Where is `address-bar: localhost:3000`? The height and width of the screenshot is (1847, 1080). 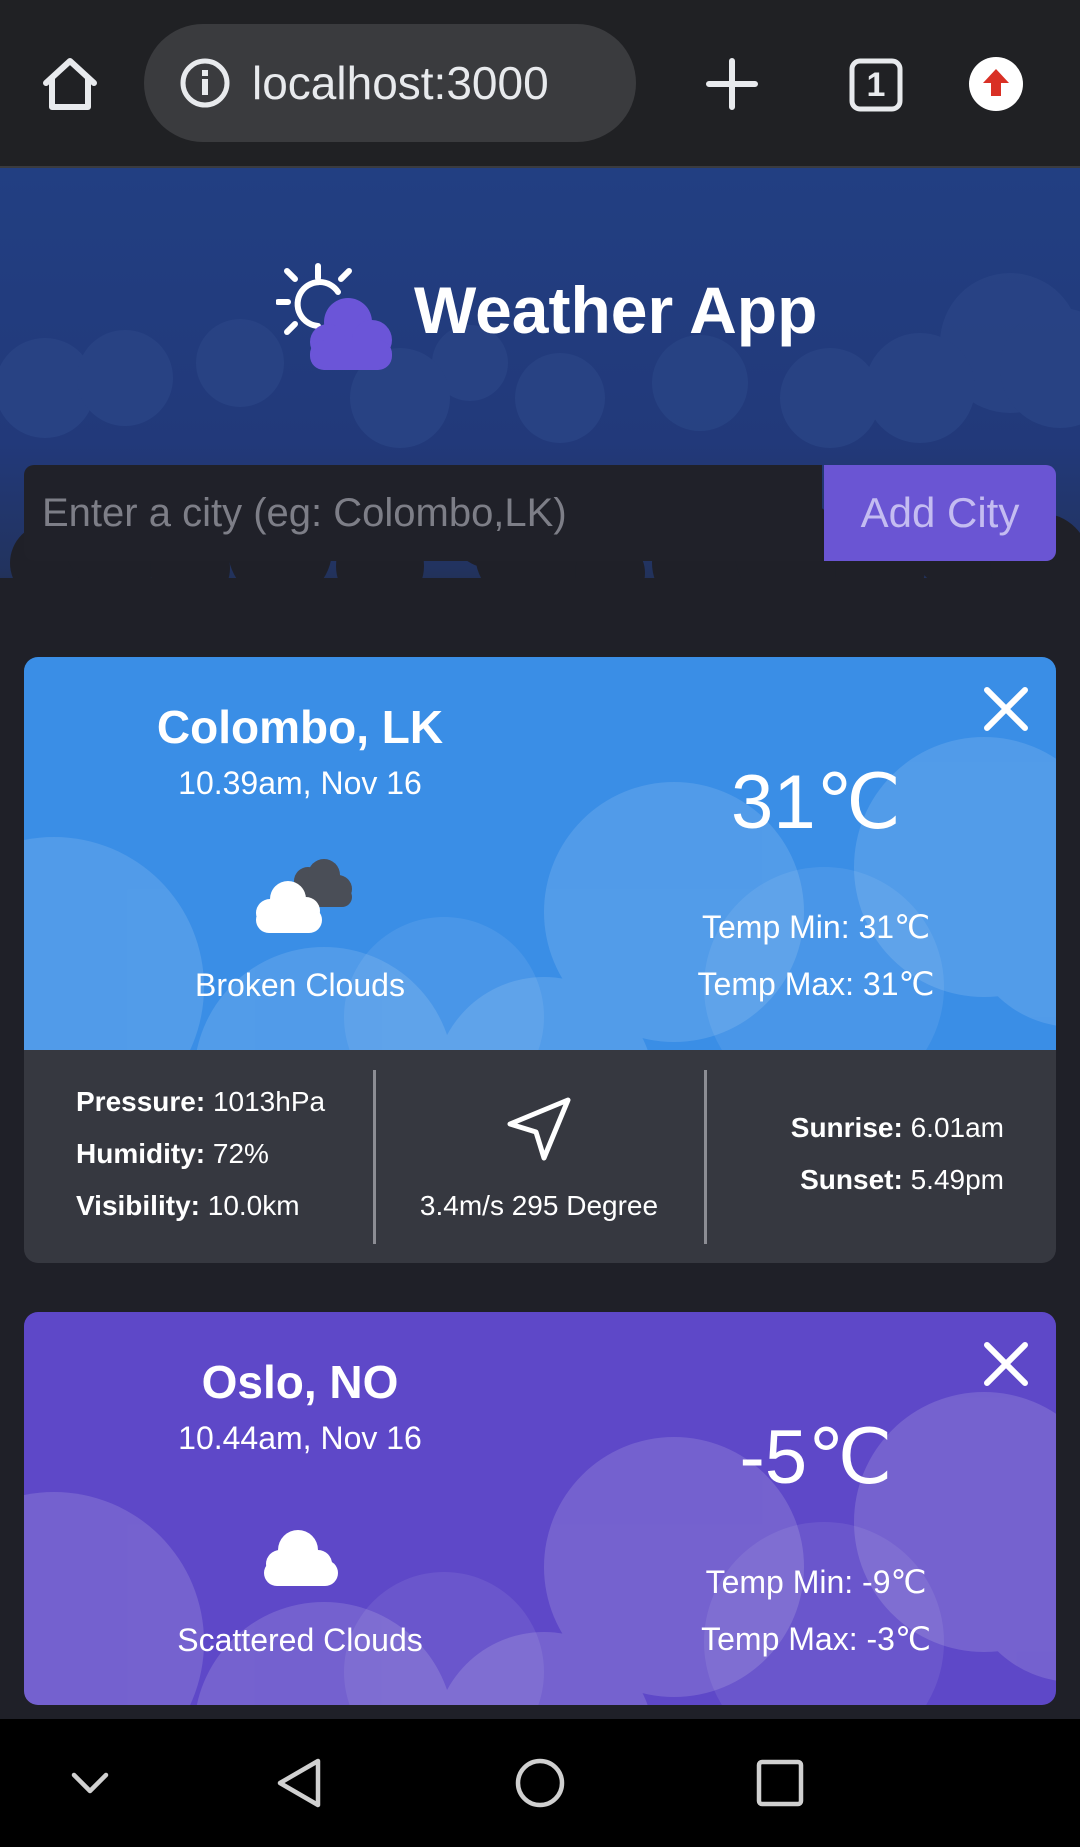
address-bar: localhost:3000 is located at coordinates (390, 83).